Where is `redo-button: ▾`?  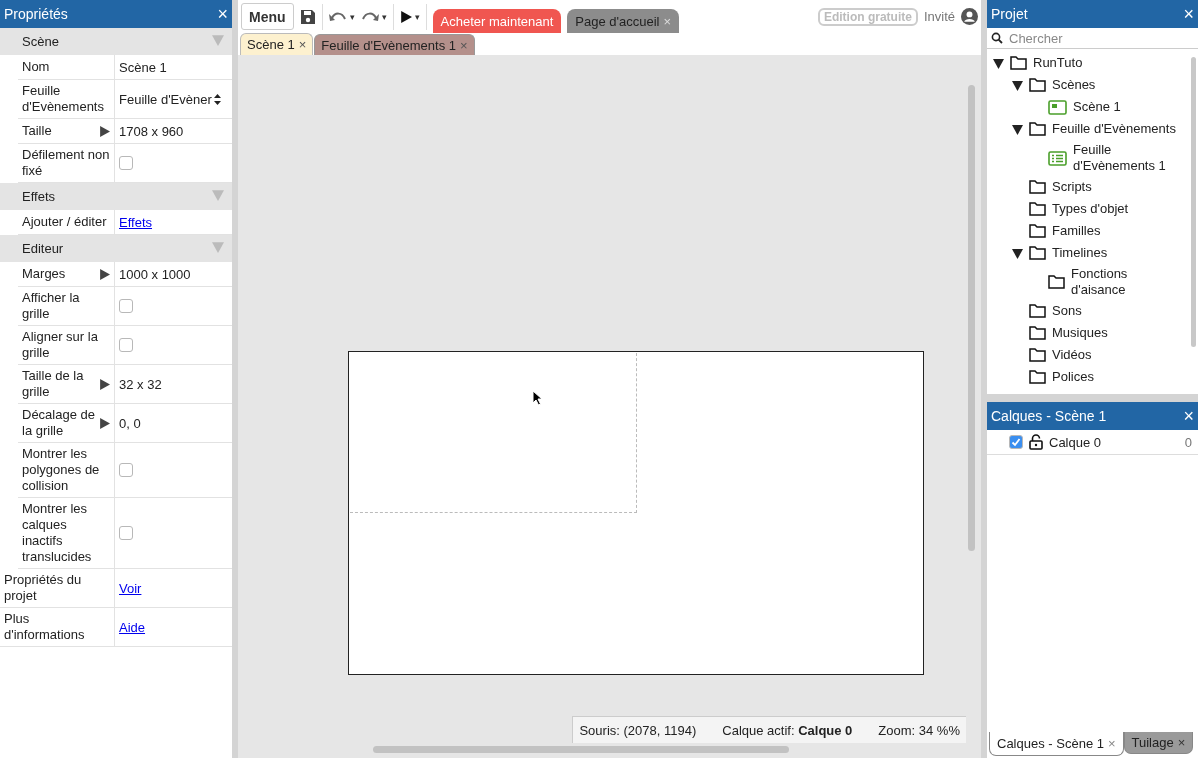 redo-button: ▾ is located at coordinates (373, 16).